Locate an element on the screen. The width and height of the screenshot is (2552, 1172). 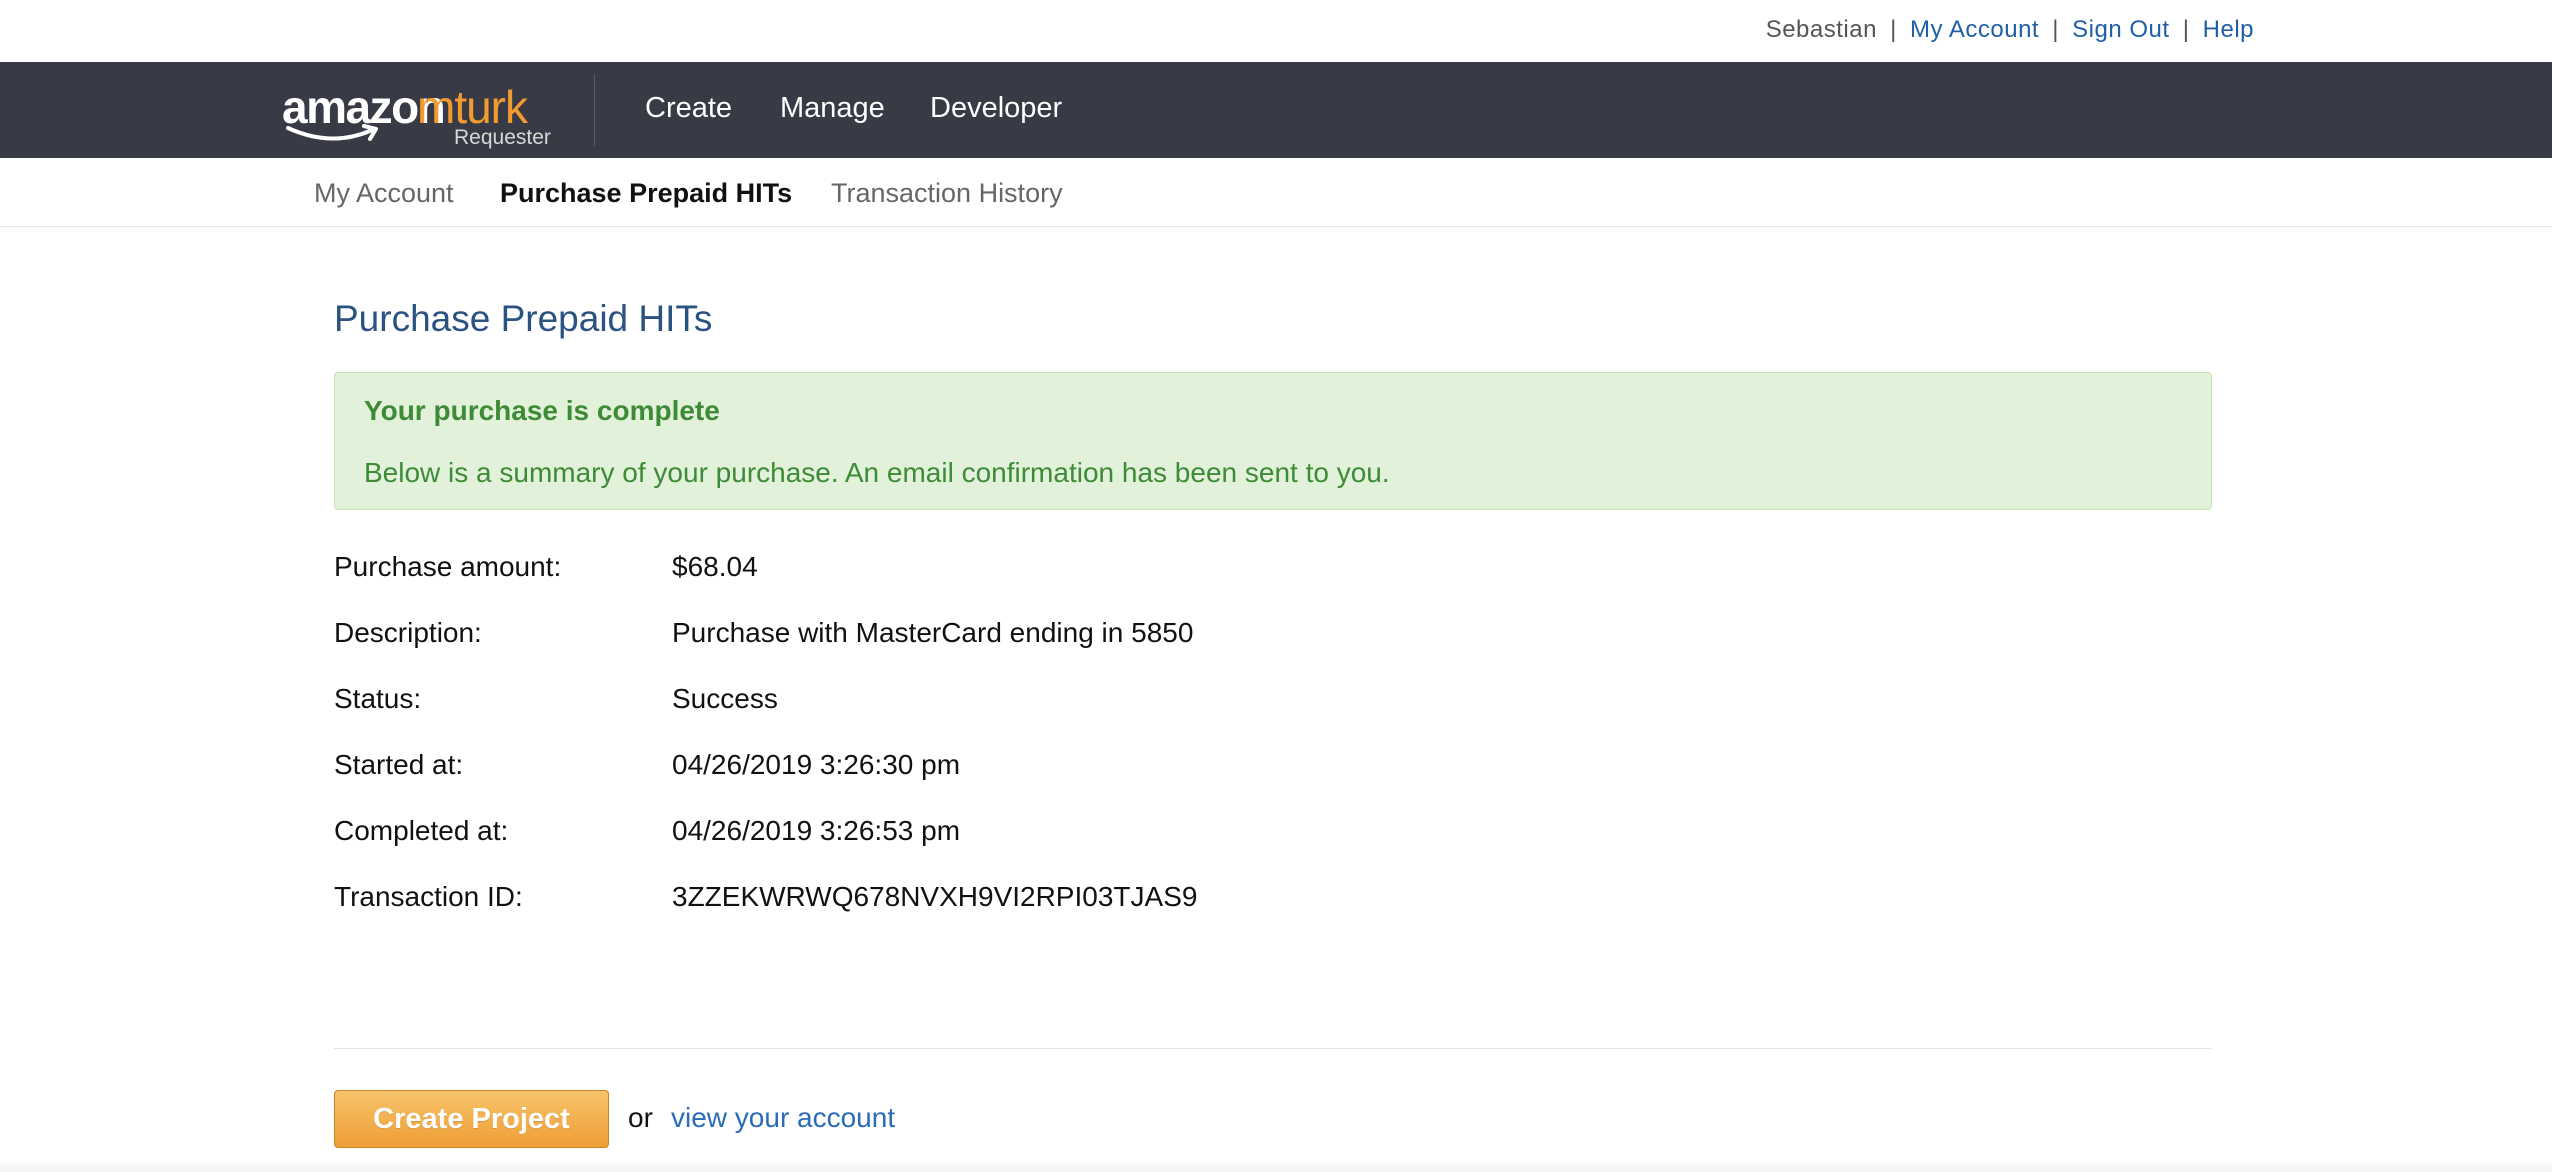
detail-value: 04/26/2019 3:26:30 pm is located at coordinates (816, 764).